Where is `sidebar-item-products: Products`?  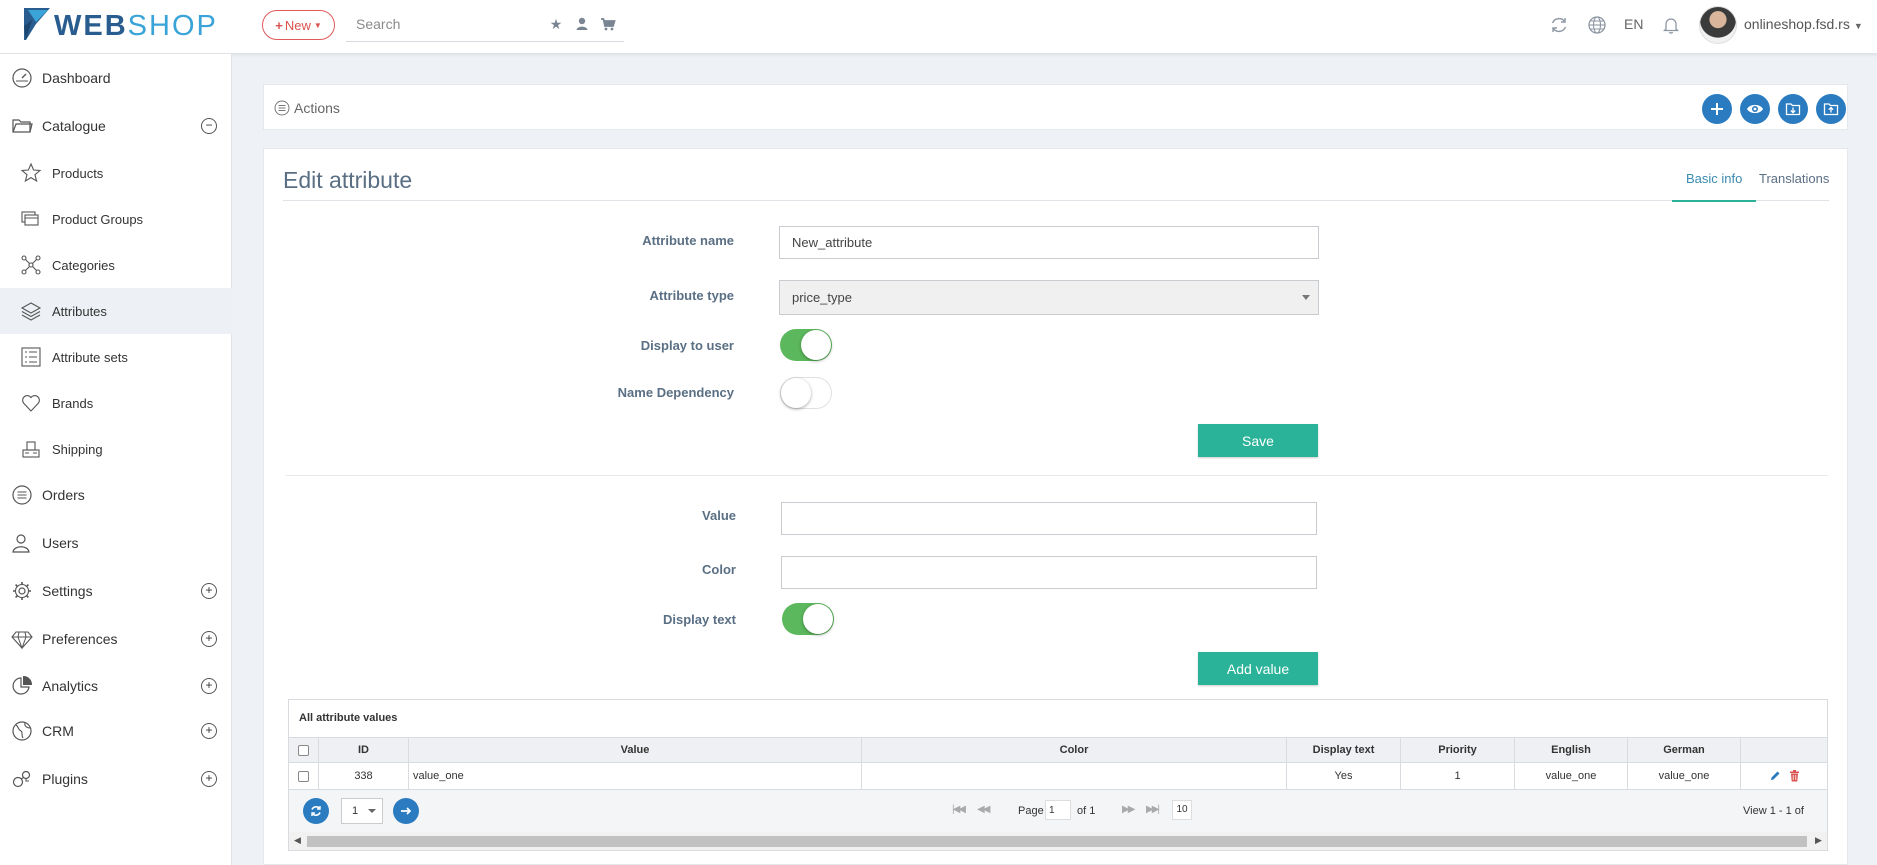 sidebar-item-products: Products is located at coordinates (116, 173).